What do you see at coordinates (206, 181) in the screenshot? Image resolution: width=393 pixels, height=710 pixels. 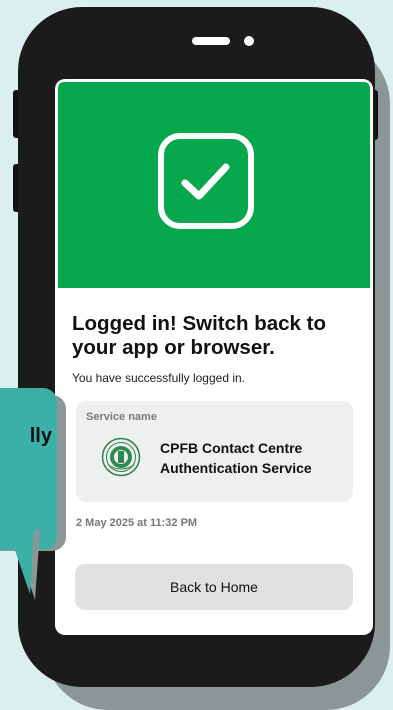 I see `check-square-icon` at bounding box center [206, 181].